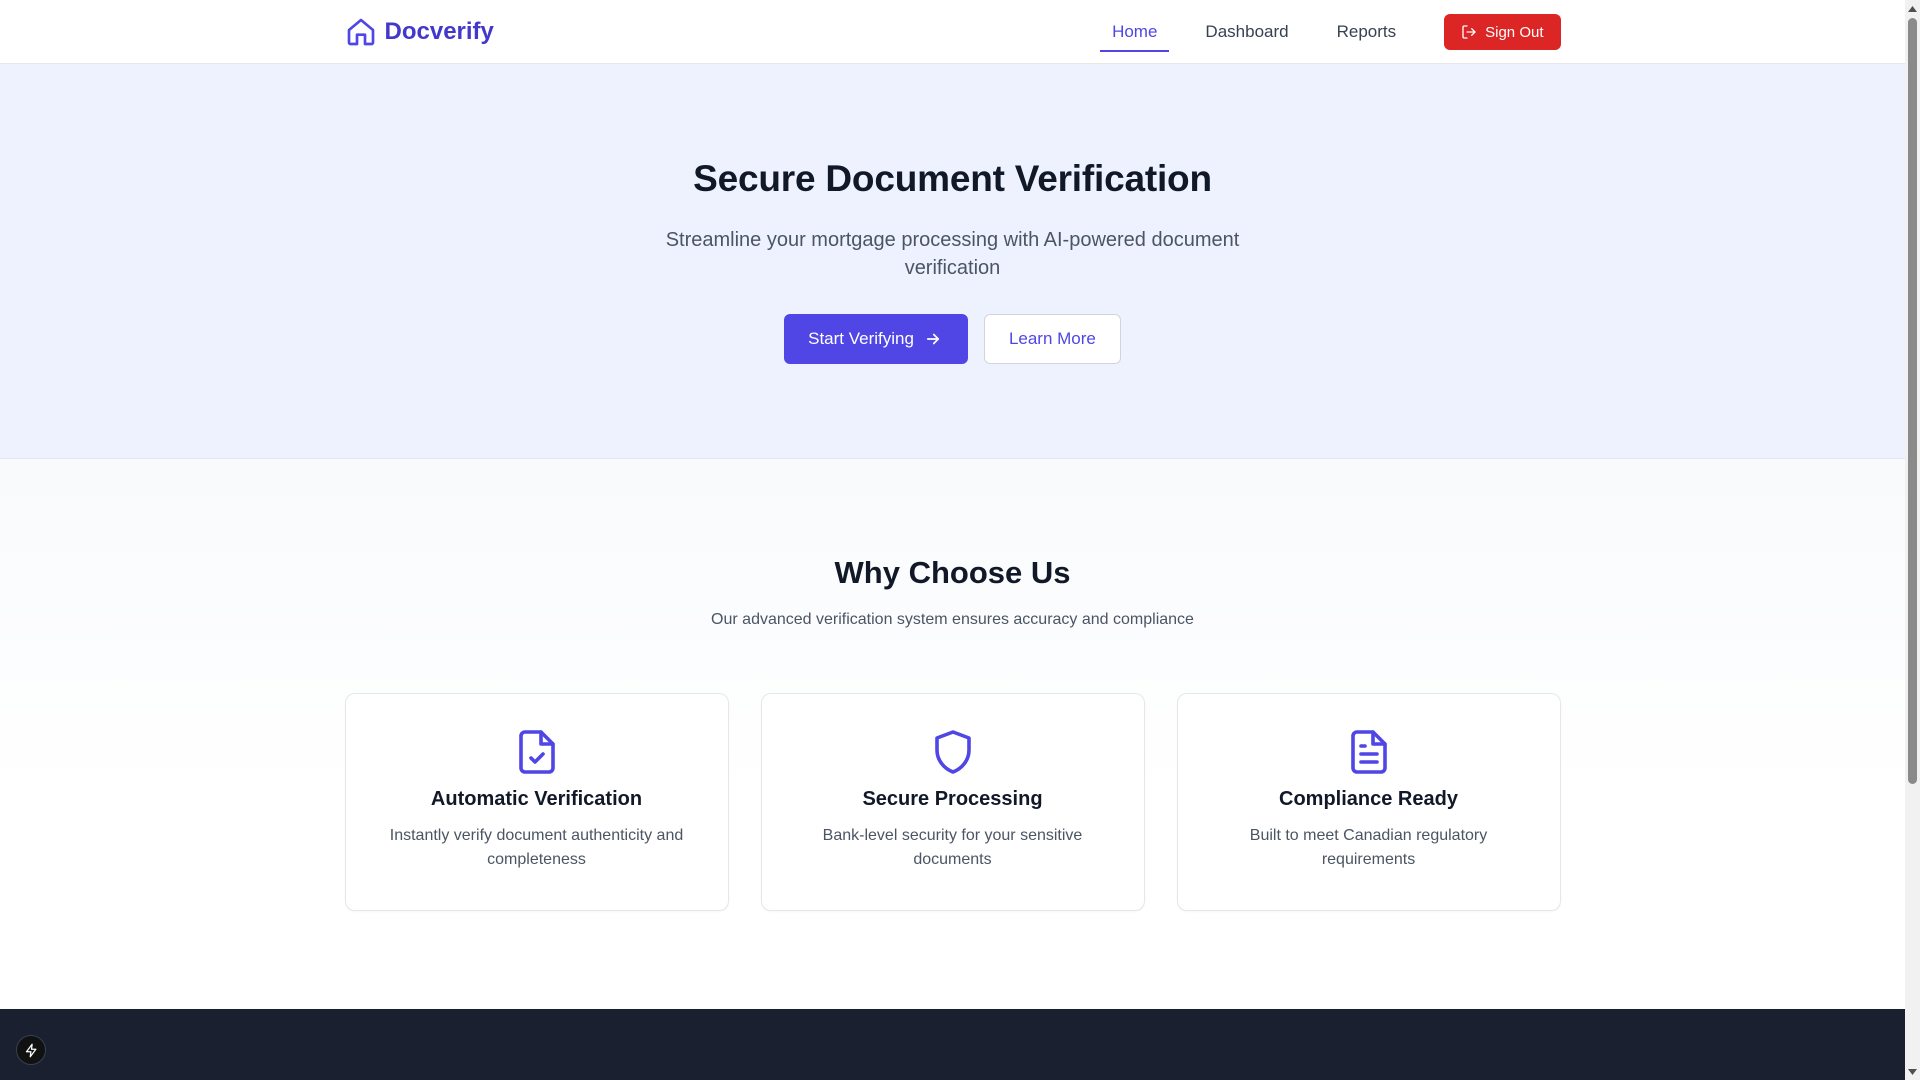  I want to click on file-check-icon, so click(536, 752).